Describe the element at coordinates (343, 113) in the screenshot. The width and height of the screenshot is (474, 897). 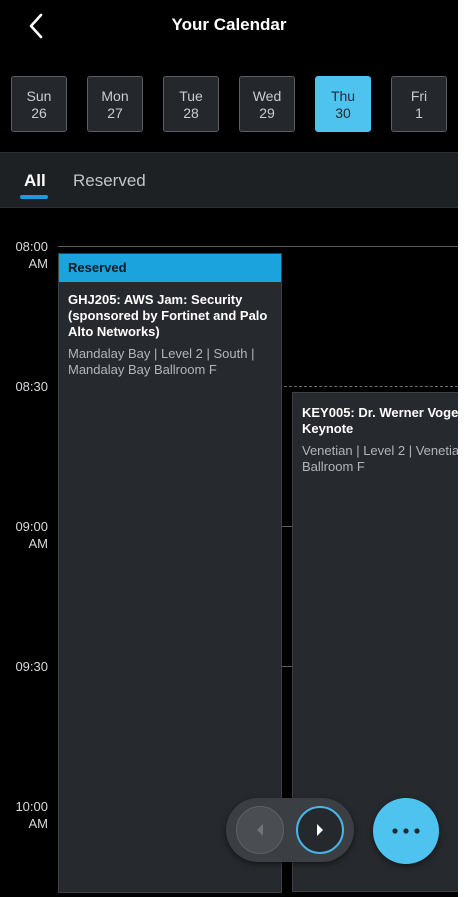
I see `day-date: 30` at that location.